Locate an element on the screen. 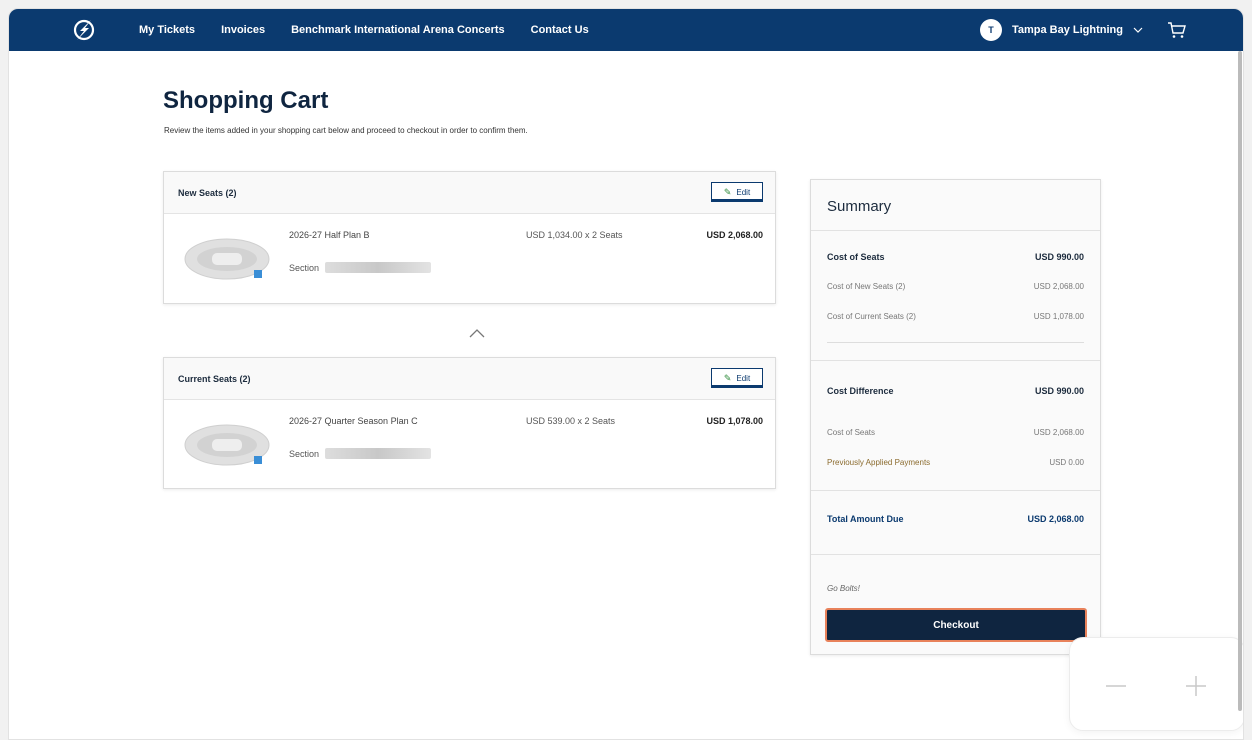  new-seats-section: Section is located at coordinates (360, 267).